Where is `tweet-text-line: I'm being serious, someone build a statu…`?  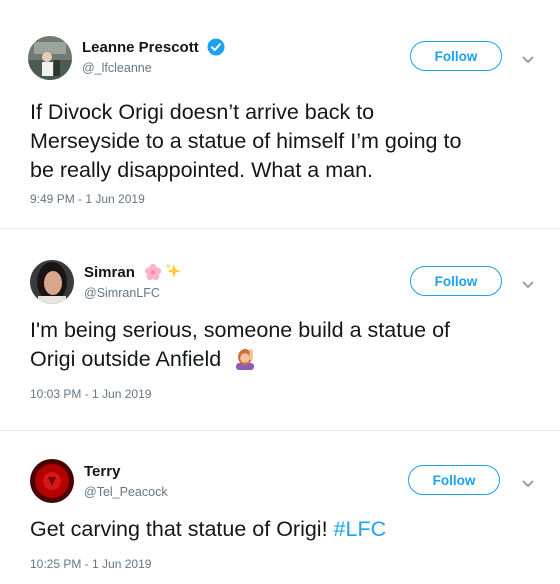
tweet-text-line: I'm being serious, someone build a statu… is located at coordinates (240, 330).